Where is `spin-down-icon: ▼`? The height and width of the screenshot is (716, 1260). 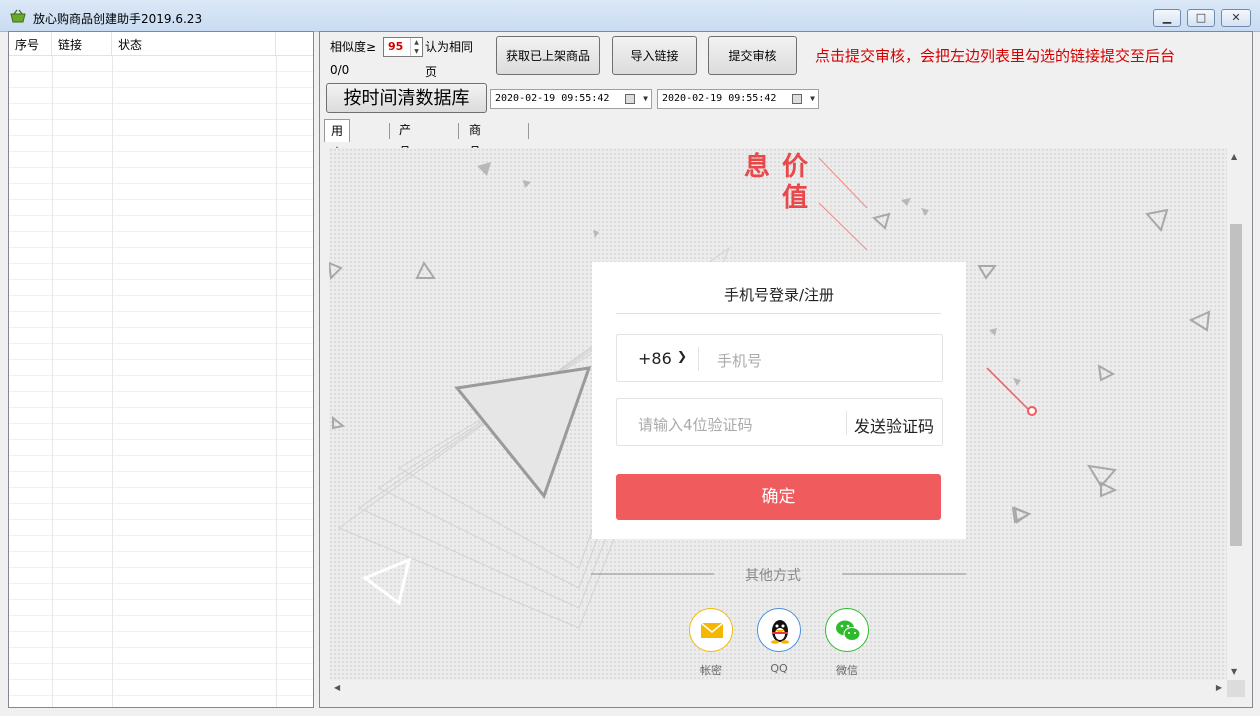
spin-down-icon: ▼ is located at coordinates (416, 51).